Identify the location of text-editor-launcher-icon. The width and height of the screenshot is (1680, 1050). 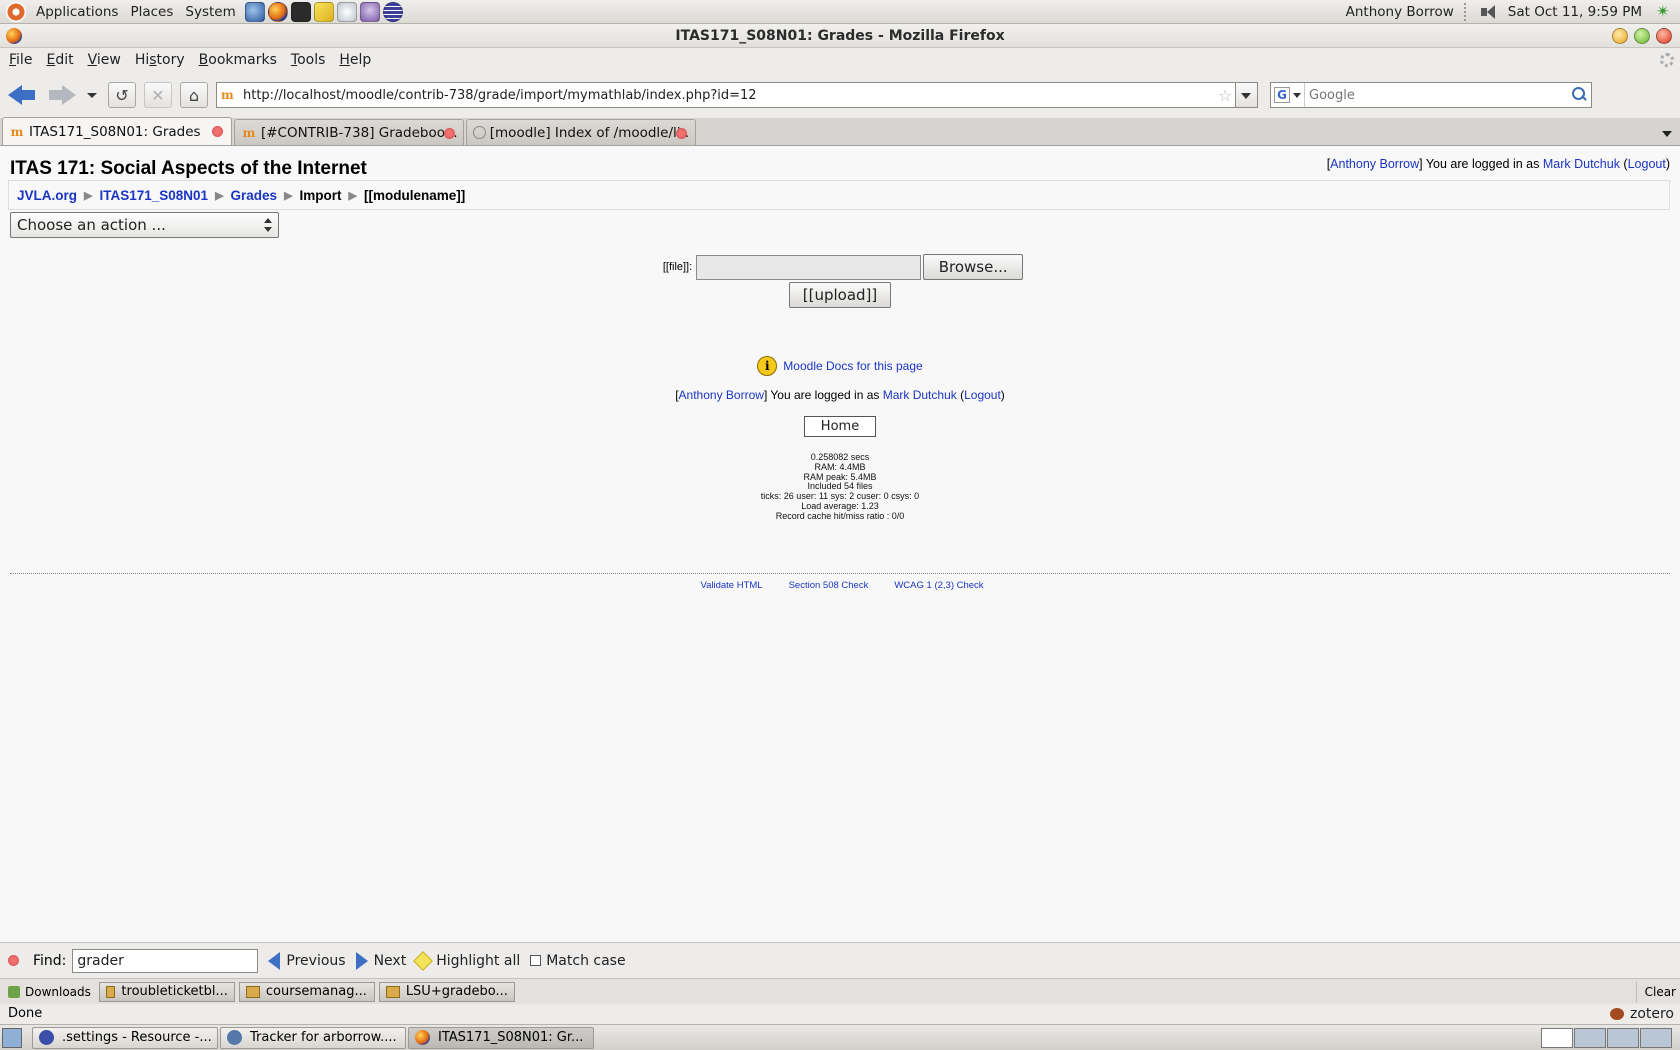
(323, 11).